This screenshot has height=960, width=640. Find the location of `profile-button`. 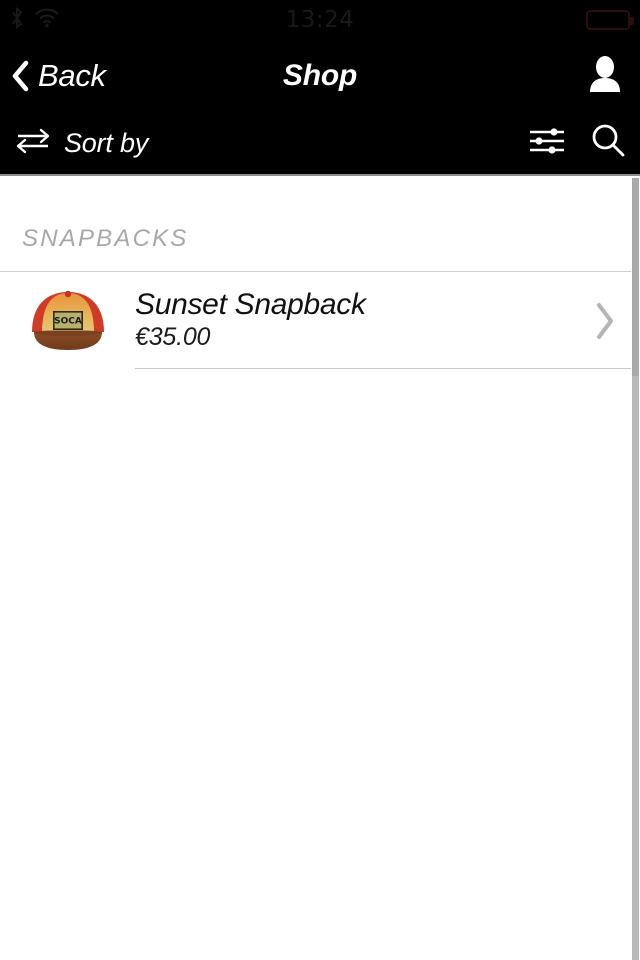

profile-button is located at coordinates (605, 76).